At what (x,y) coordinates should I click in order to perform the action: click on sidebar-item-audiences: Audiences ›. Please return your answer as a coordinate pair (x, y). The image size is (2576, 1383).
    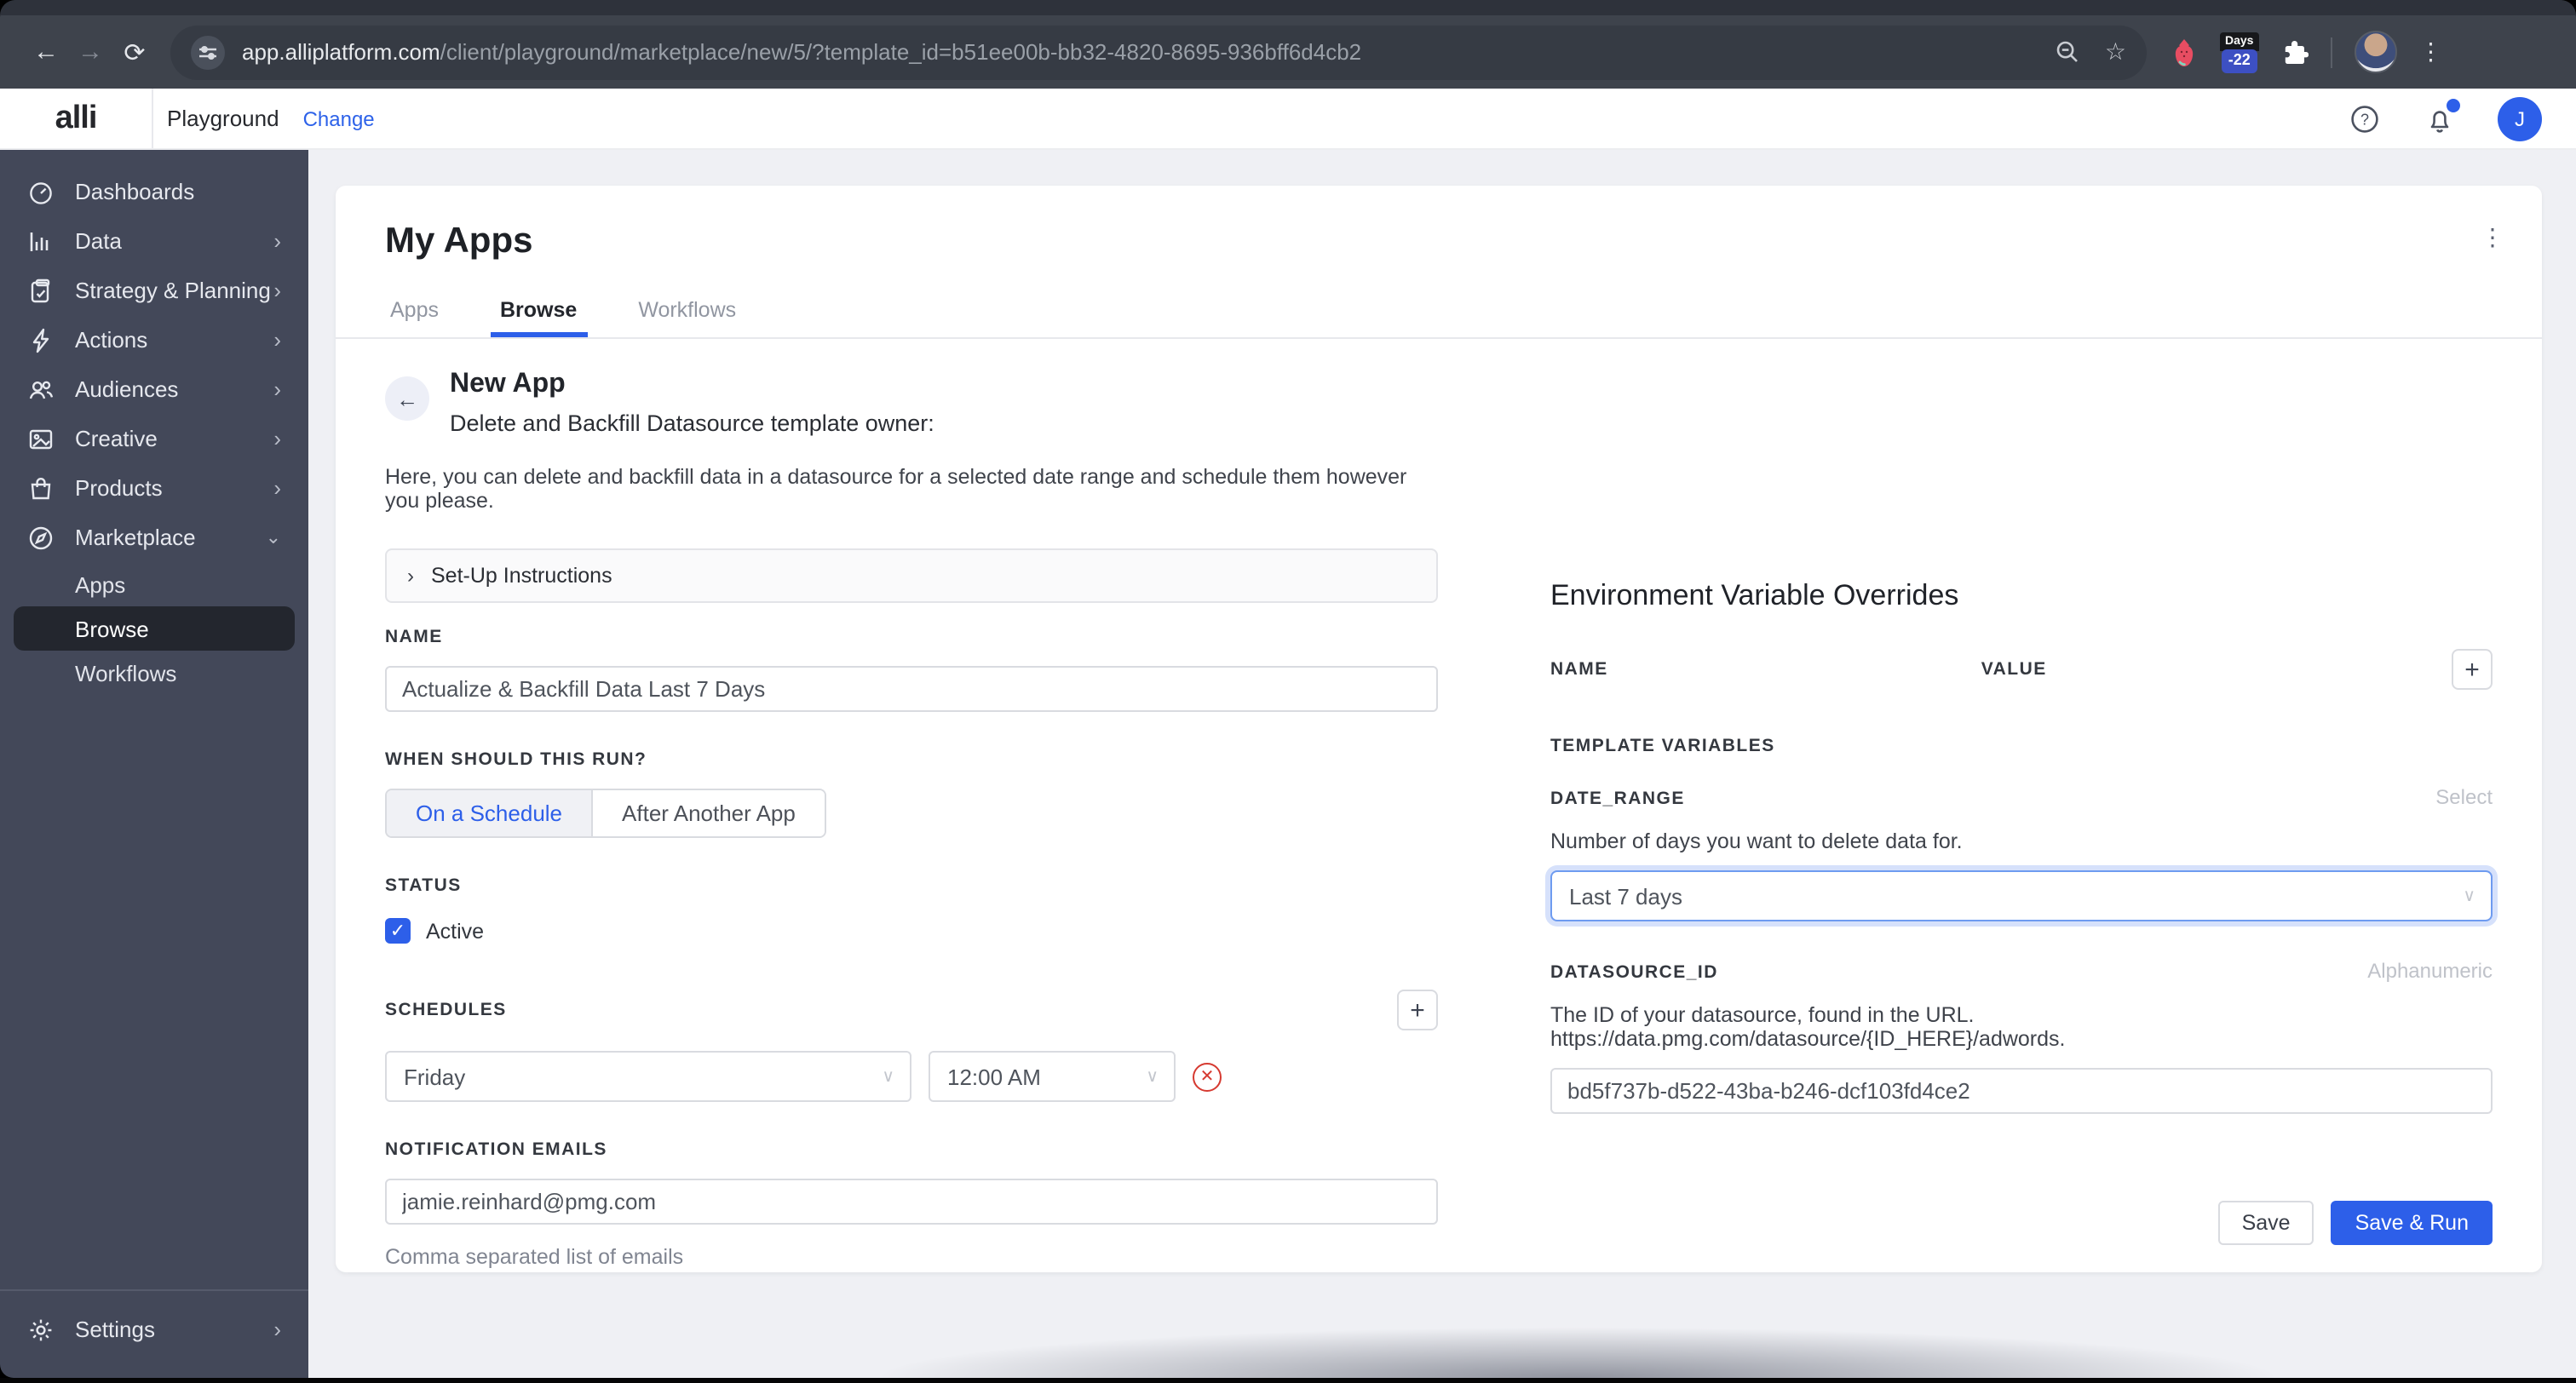
    Looking at the image, I should click on (154, 389).